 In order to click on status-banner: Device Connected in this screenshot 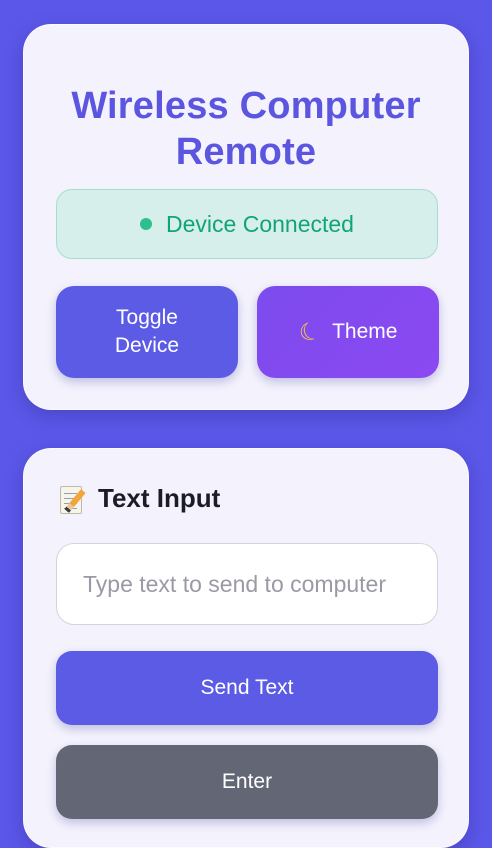, I will do `click(247, 224)`.